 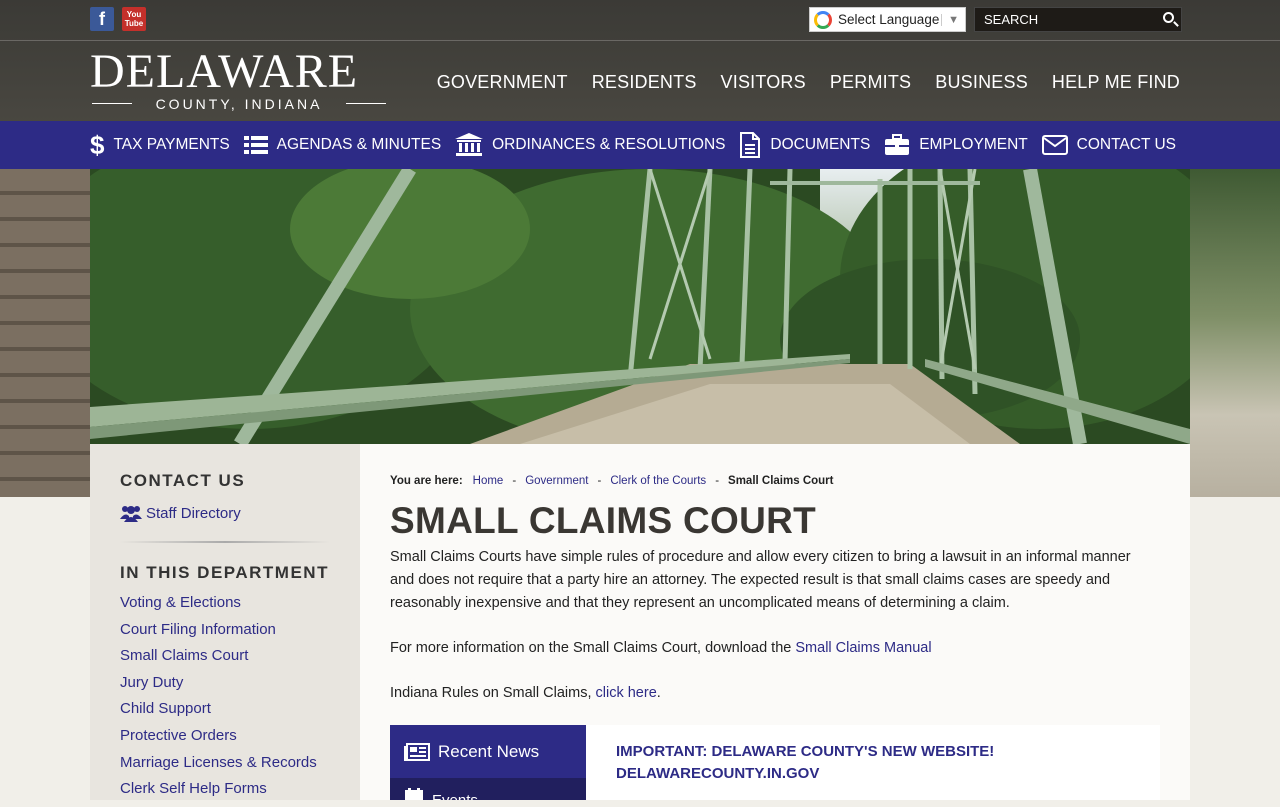 I want to click on quicklink-label: EMPLOYMENT, so click(x=973, y=144).